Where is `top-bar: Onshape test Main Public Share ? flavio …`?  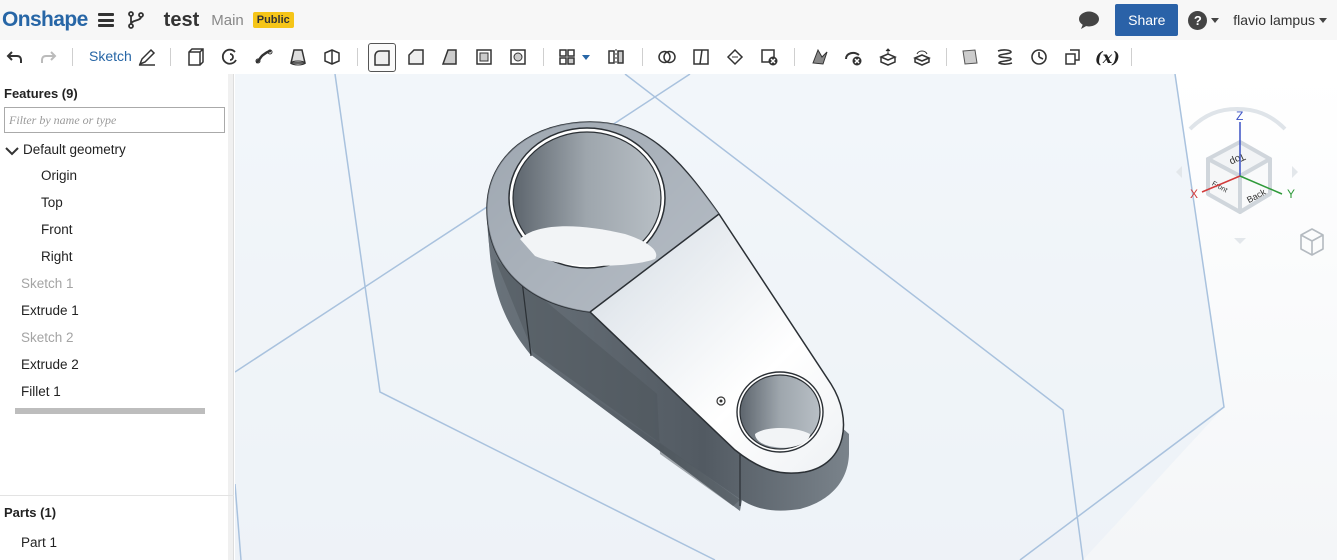 top-bar: Onshape test Main Public Share ? flavio … is located at coordinates (668, 20).